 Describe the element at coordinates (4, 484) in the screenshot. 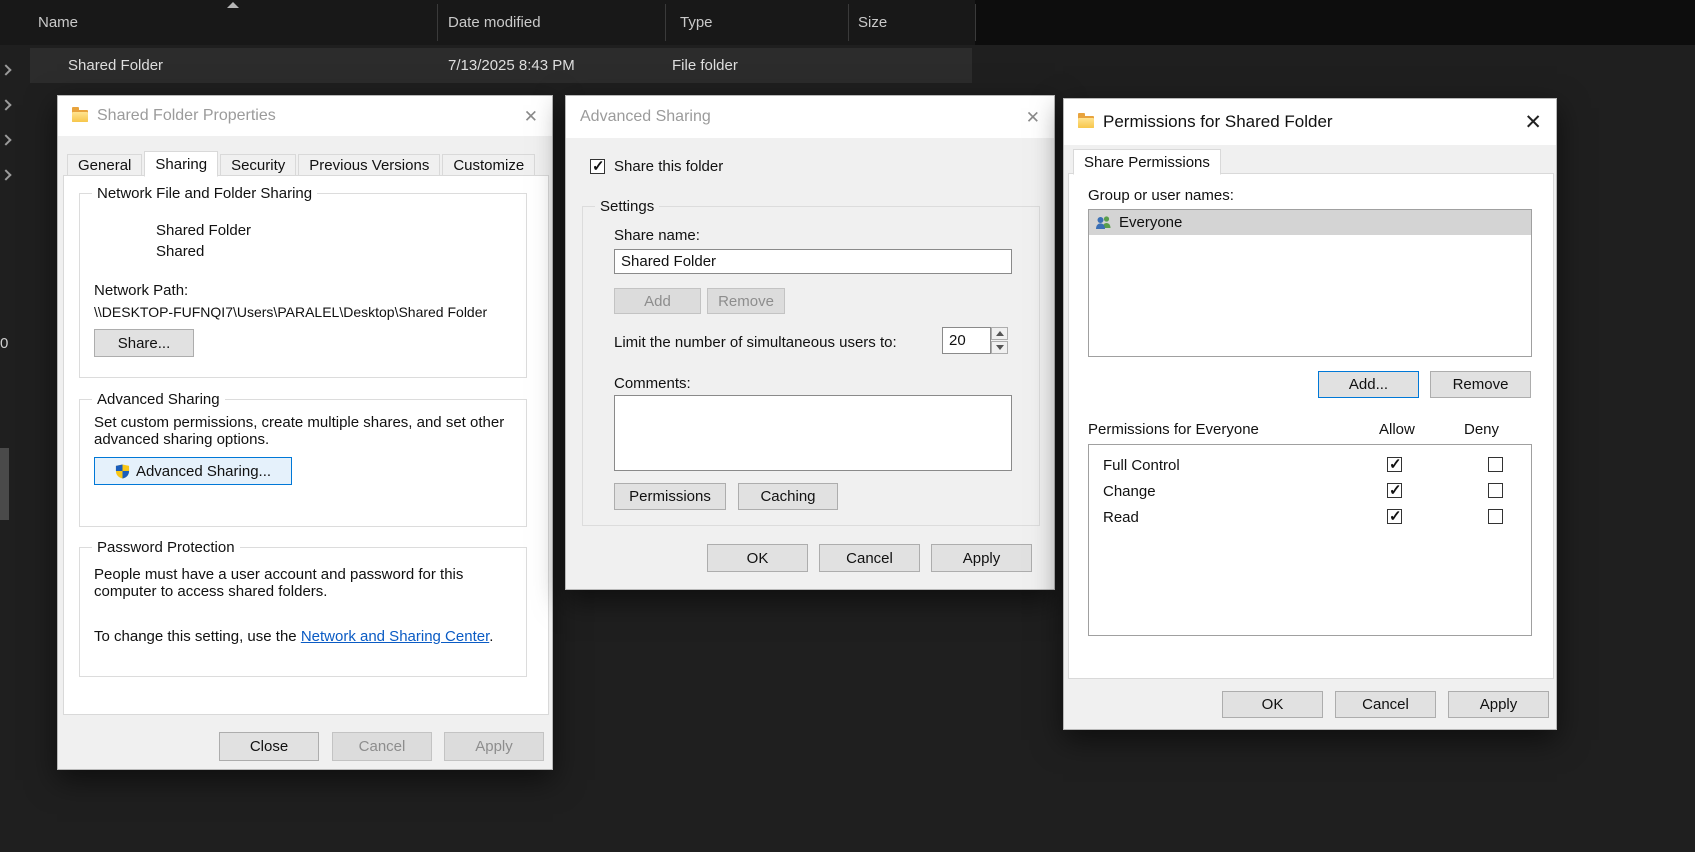

I see `scrollbar-thumb` at that location.